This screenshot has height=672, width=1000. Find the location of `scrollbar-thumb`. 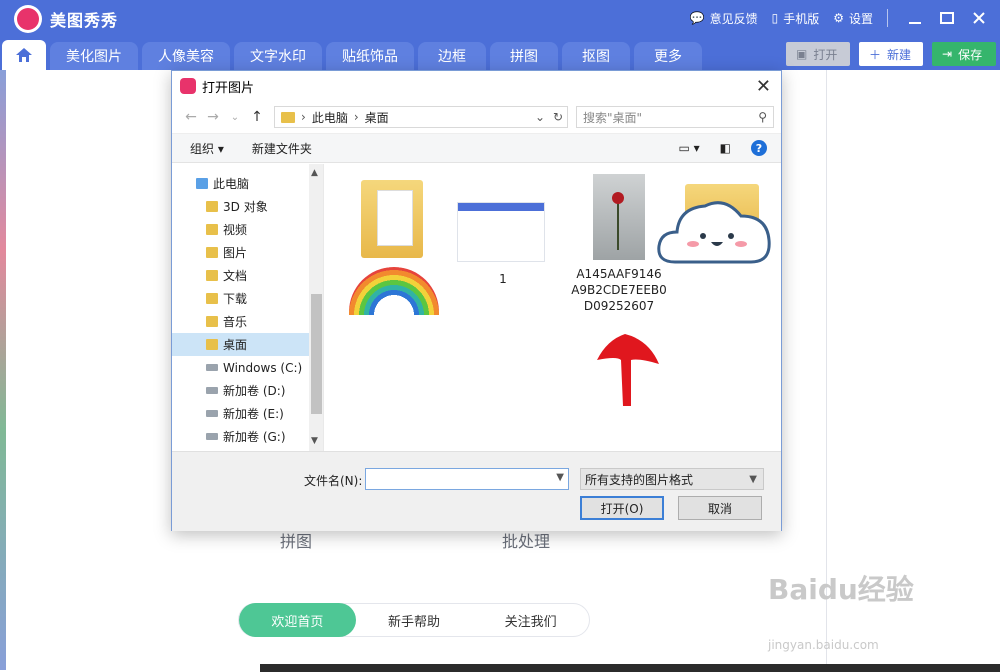

scrollbar-thumb is located at coordinates (316, 354).